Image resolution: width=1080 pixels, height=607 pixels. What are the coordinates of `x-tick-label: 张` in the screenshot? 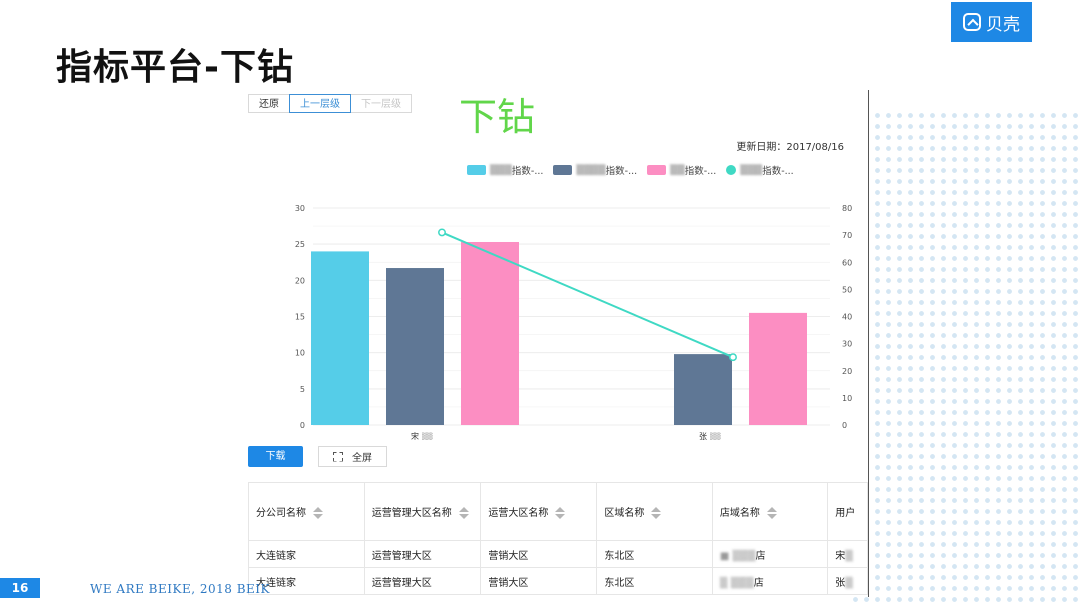 It's located at (703, 436).